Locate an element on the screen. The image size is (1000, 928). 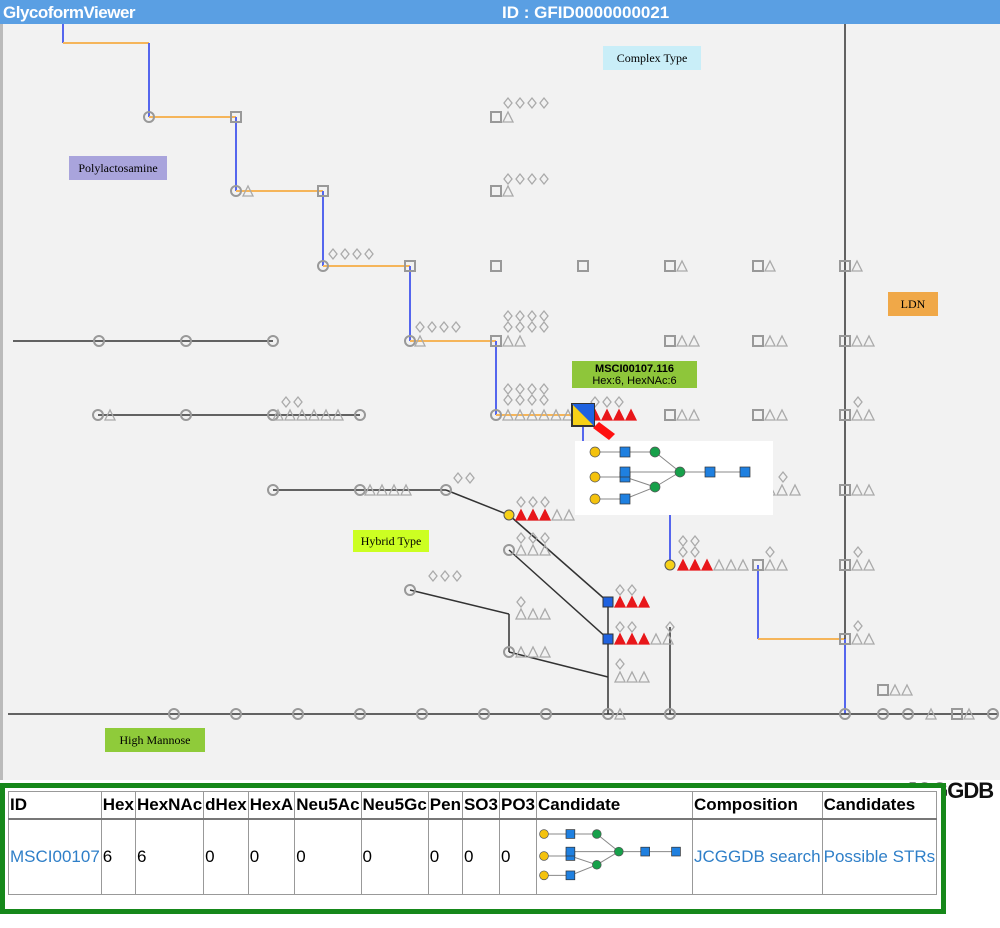
column-header: ID is located at coordinates (55, 805).